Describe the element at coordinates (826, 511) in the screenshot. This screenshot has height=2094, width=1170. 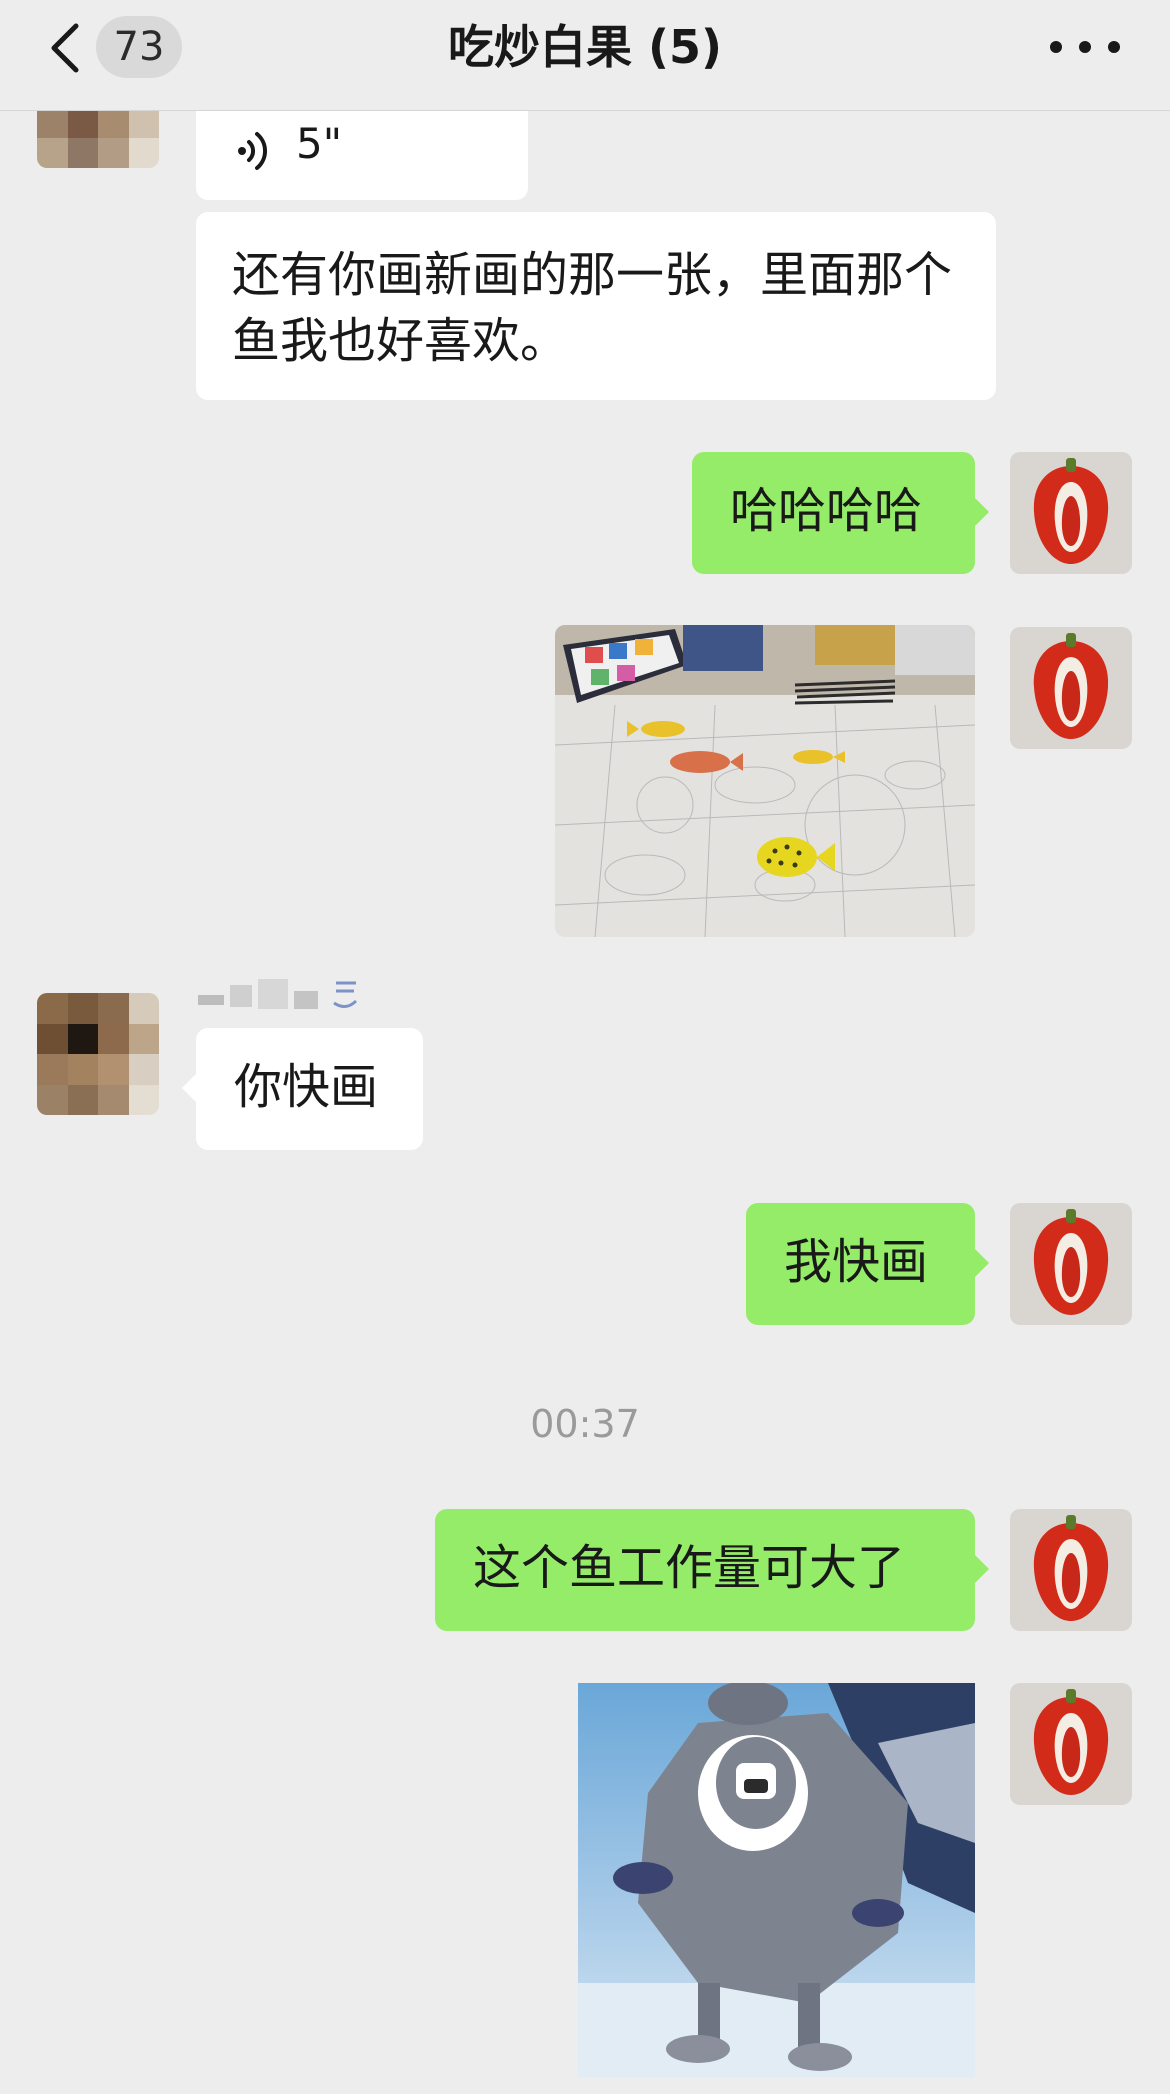
I see `message-text: 哈哈哈哈` at that location.